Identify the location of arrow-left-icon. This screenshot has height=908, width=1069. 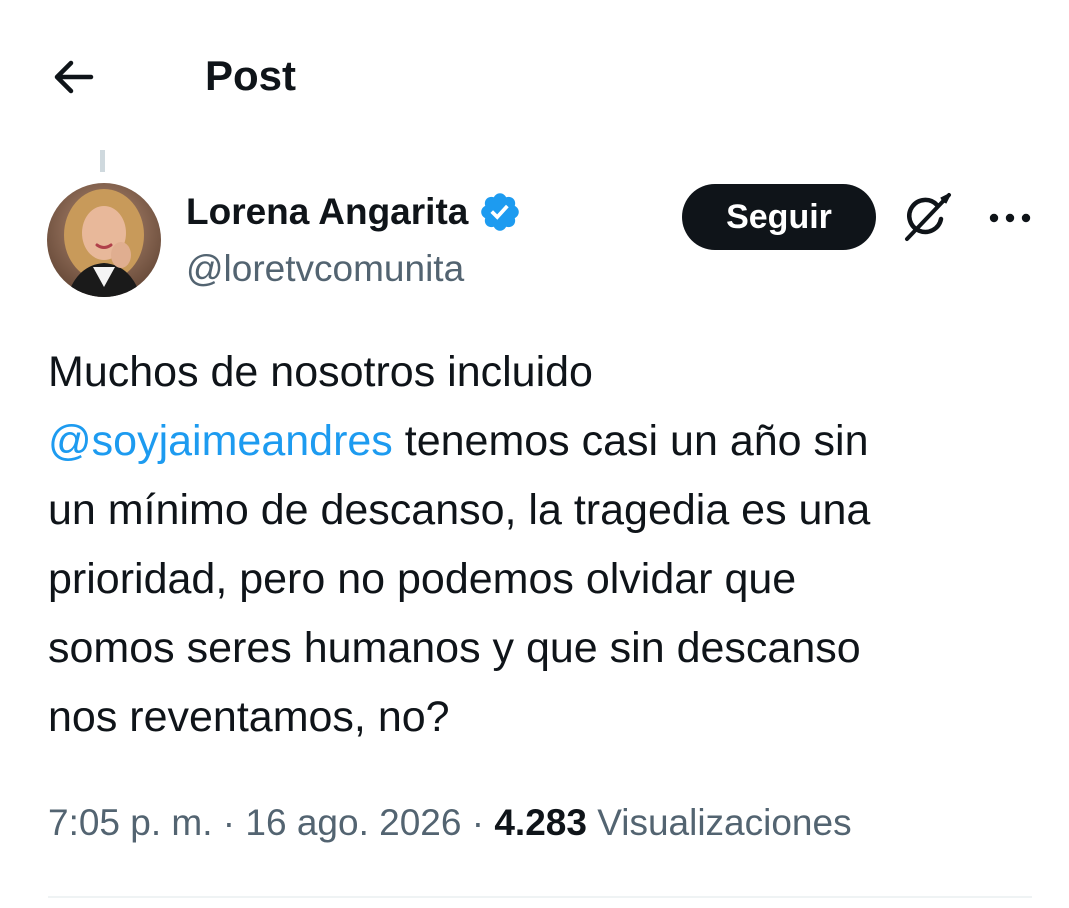
(74, 77).